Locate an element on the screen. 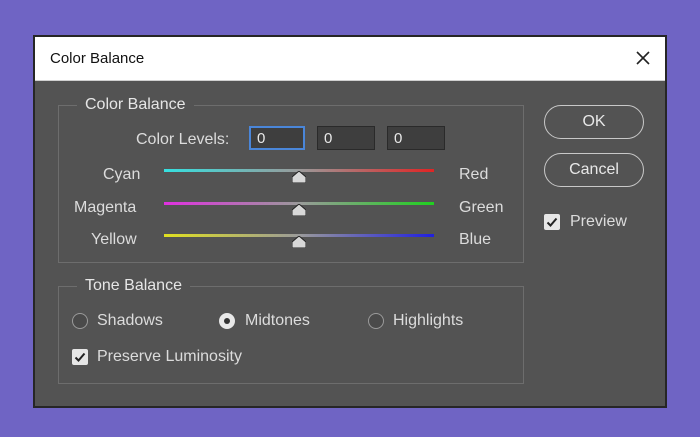  preview-checkbox is located at coordinates (552, 222).